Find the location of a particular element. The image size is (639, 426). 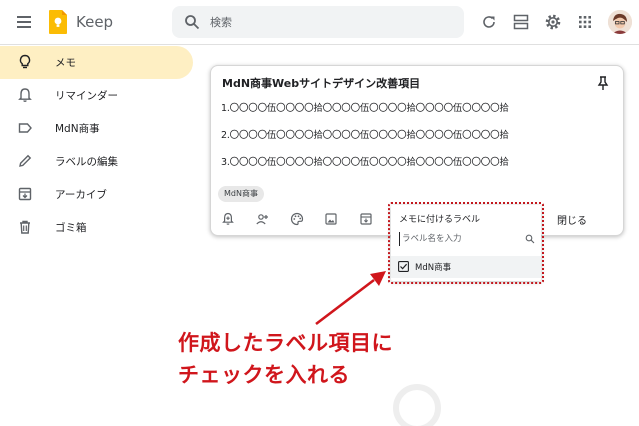

note-body-line: 3.〇〇〇〇伍〇〇〇〇拾〇〇〇〇伍〇〇〇〇拾〇〇〇〇伍〇〇〇〇拾 is located at coordinates (365, 161).